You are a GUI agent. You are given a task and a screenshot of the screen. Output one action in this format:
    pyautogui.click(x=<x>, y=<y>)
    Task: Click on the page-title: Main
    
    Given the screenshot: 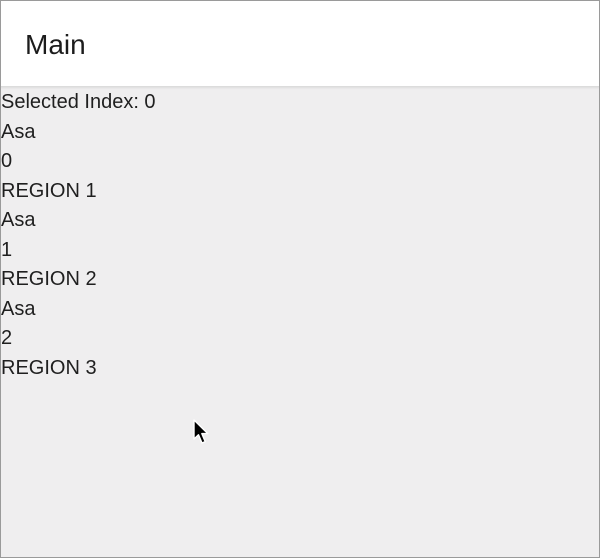 What is the action you would take?
    pyautogui.click(x=55, y=44)
    